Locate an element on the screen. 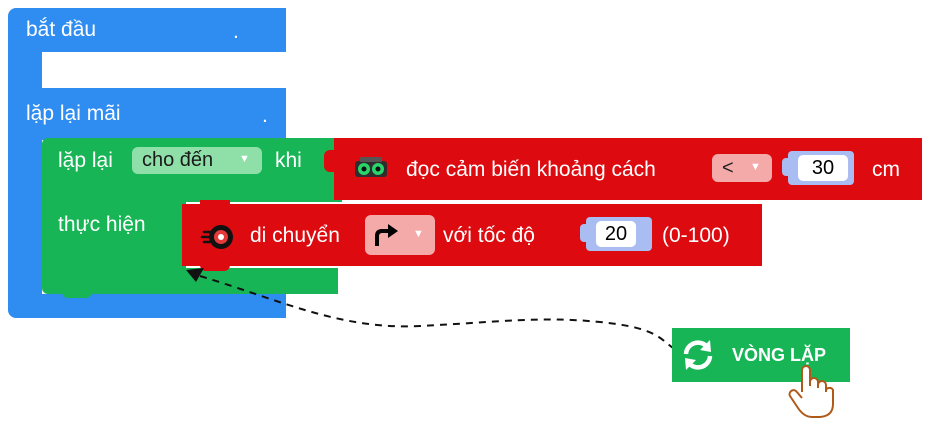 Image resolution: width=932 pixels, height=427 pixels. pointing-hand-icon is located at coordinates (811, 391).